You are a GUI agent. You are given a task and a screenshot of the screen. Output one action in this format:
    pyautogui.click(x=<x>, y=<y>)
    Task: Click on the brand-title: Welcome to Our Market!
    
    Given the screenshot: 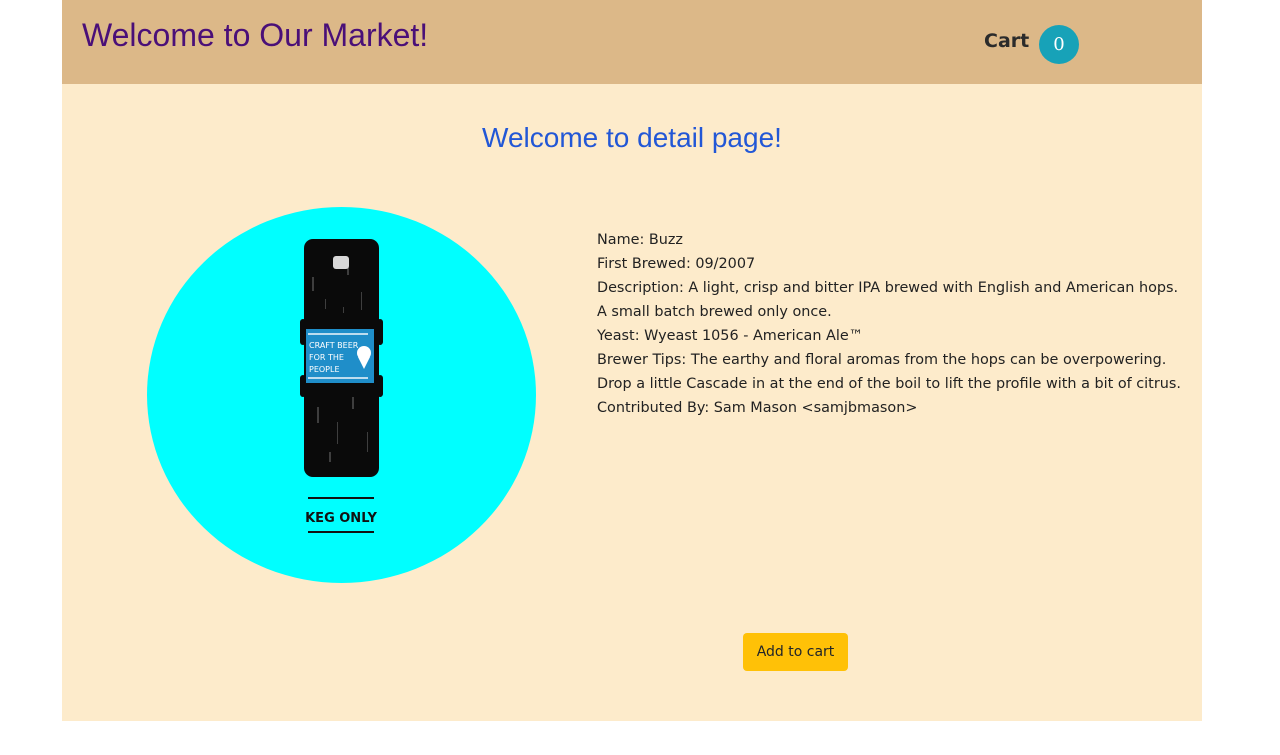 What is the action you would take?
    pyautogui.click(x=255, y=35)
    